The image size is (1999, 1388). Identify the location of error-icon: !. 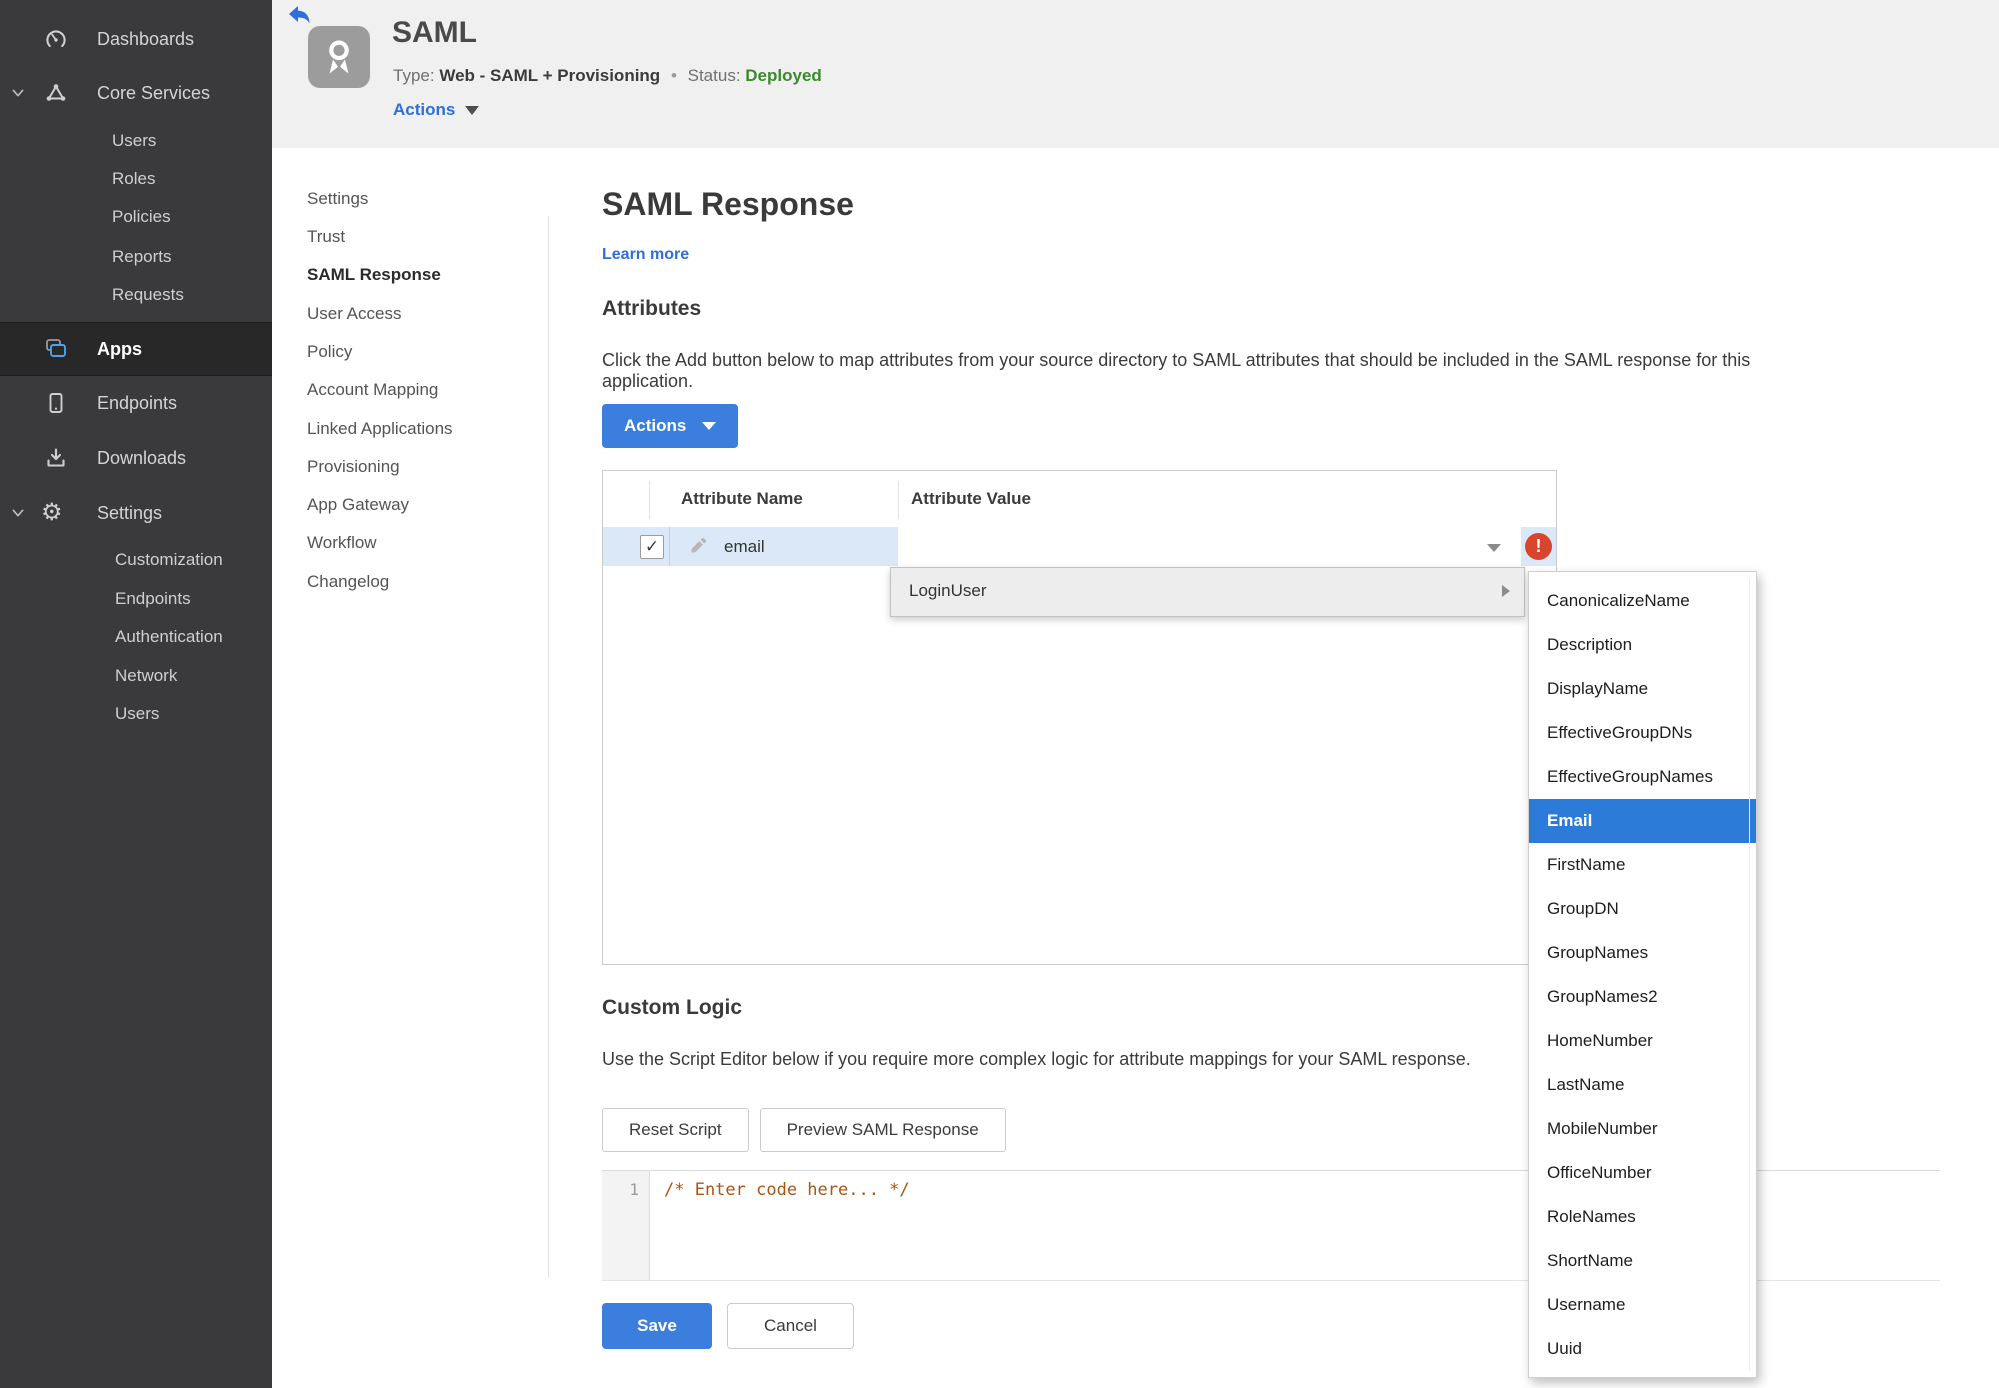
(1538, 546).